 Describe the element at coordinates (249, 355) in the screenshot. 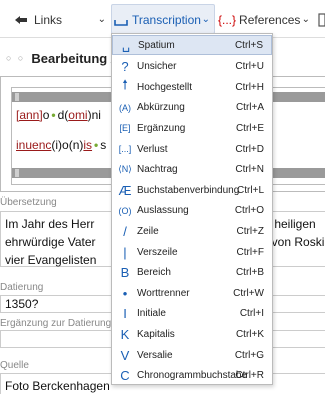

I see `menu-item-shortcut: Ctrl+G` at that location.